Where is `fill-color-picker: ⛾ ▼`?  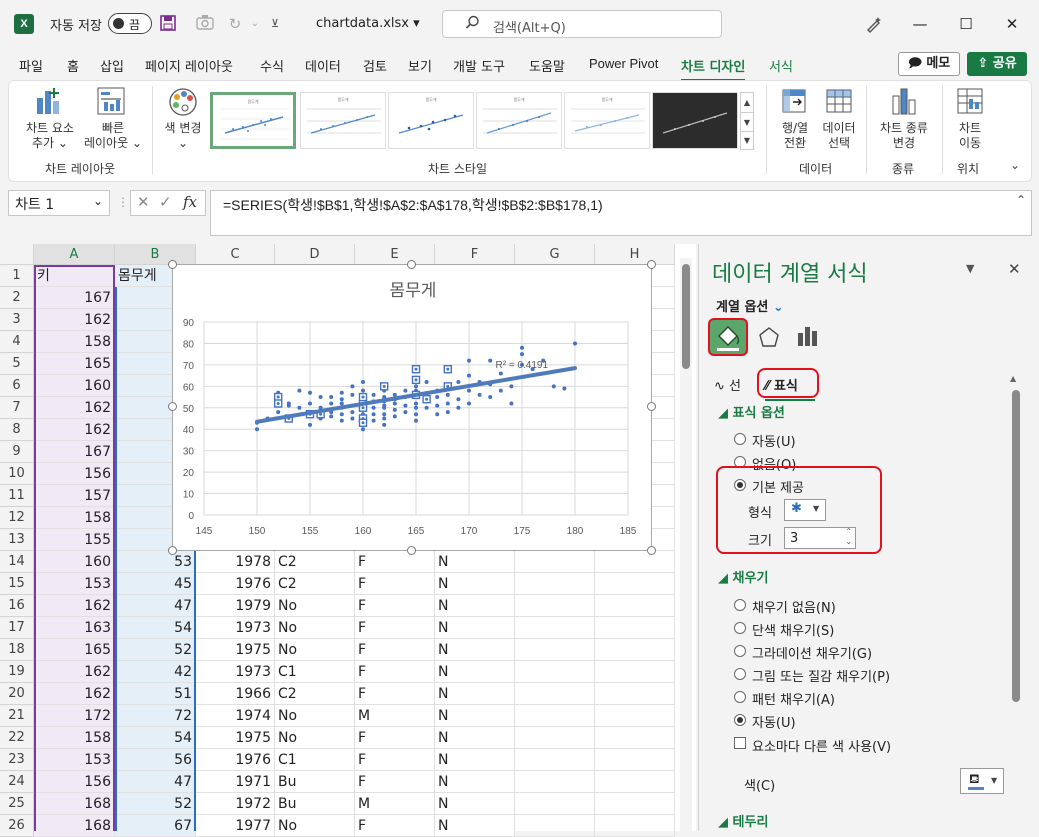 fill-color-picker: ⛾ ▼ is located at coordinates (982, 781).